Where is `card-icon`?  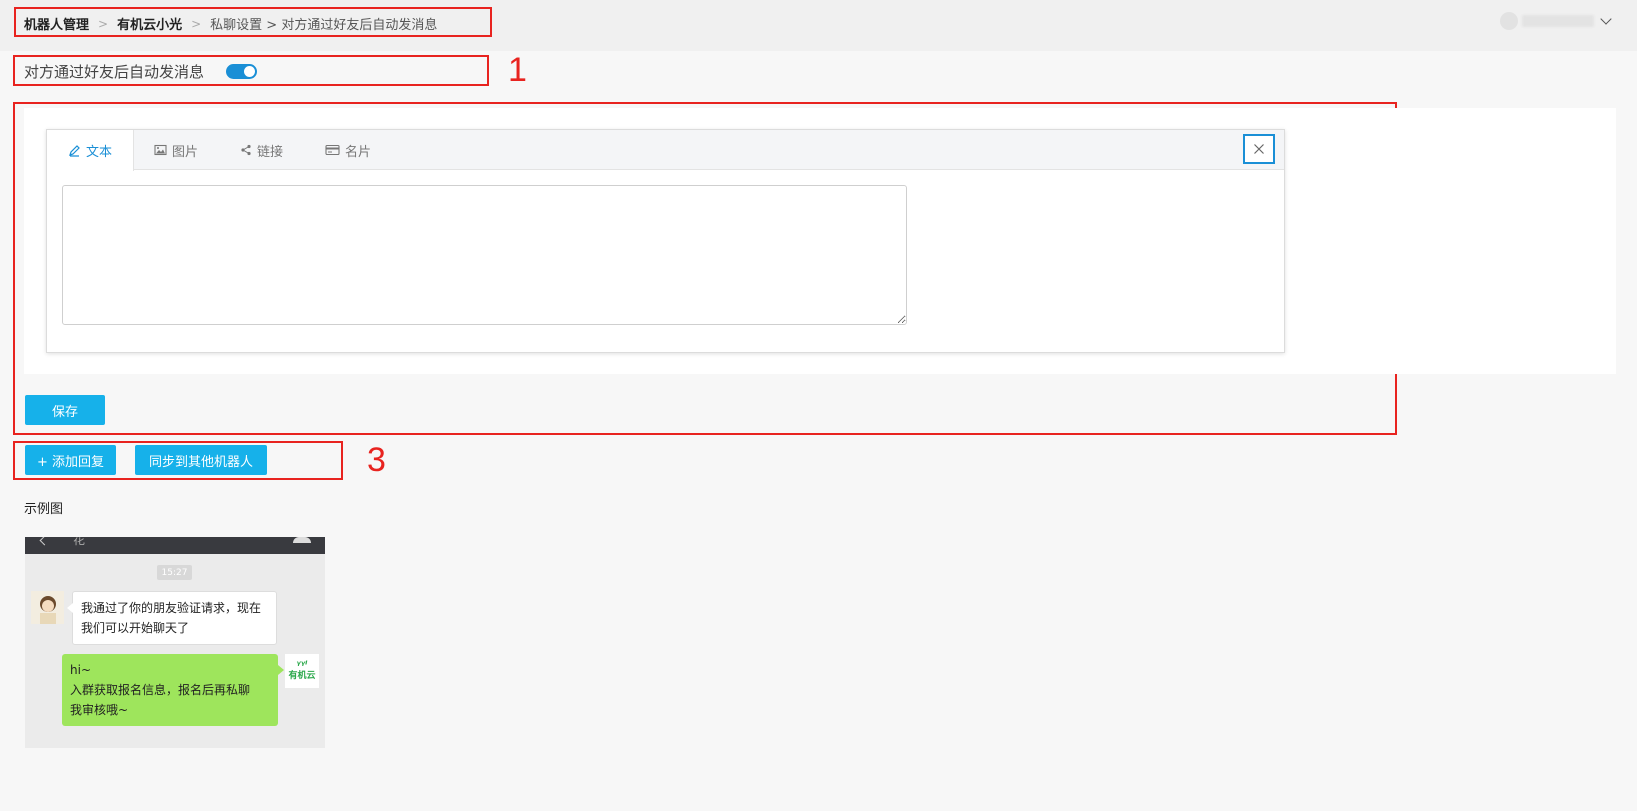
card-icon is located at coordinates (332, 150).